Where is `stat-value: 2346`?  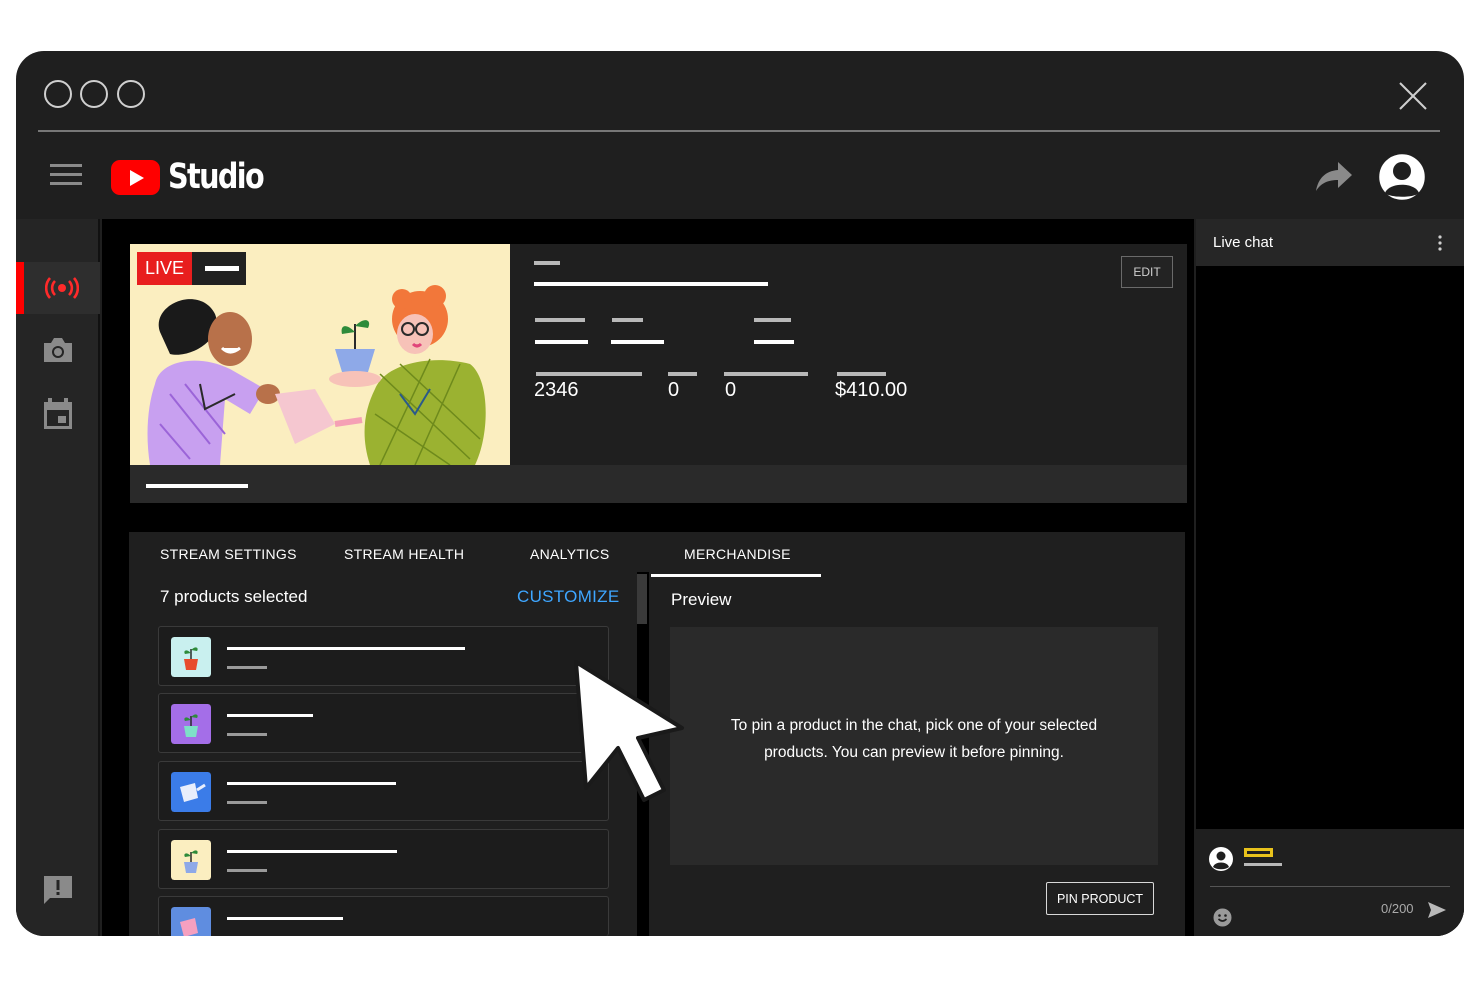
stat-value: 2346 is located at coordinates (556, 390).